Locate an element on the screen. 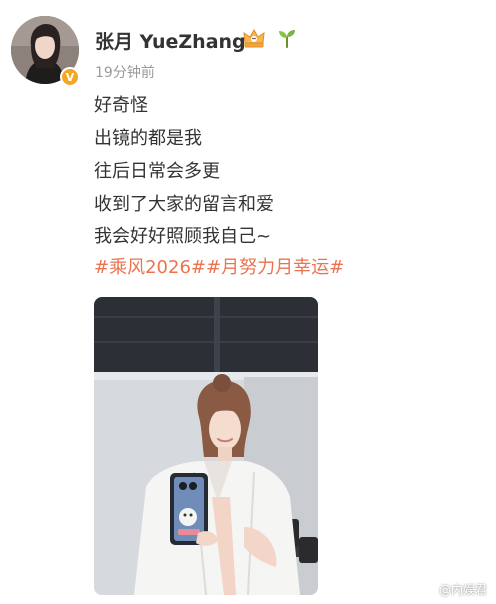  crown-badge-icon is located at coordinates (254, 38).